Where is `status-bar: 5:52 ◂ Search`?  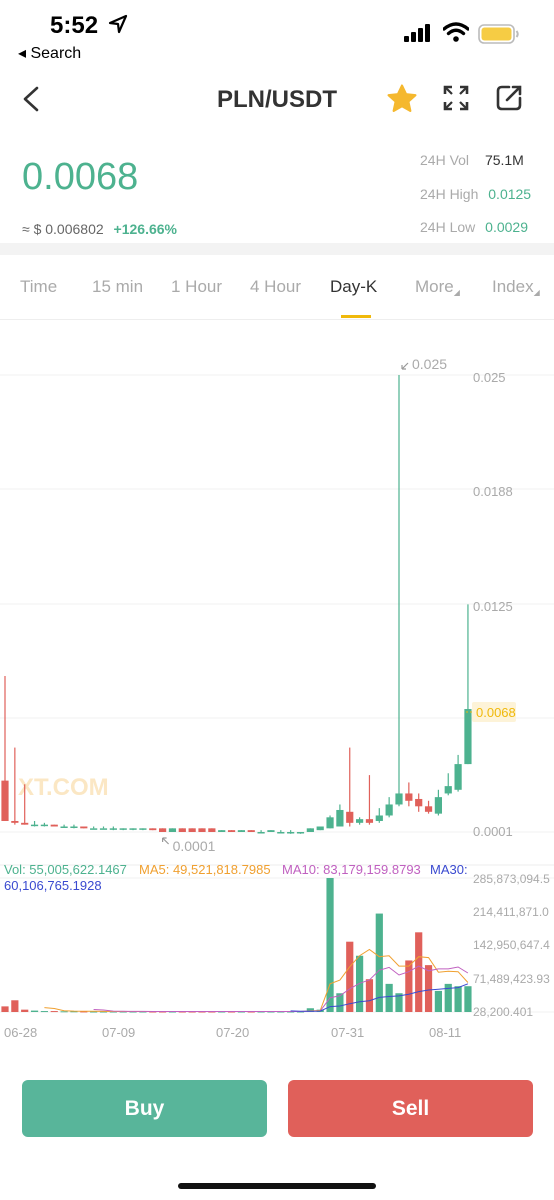
status-bar: 5:52 ◂ Search is located at coordinates (277, 35).